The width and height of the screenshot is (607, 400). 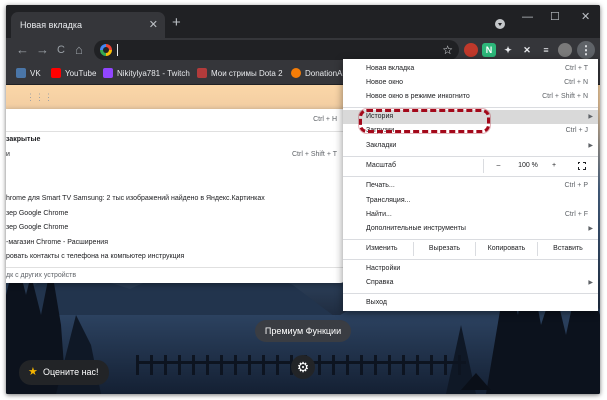 I want to click on star-icon: ★, so click(x=33, y=372).